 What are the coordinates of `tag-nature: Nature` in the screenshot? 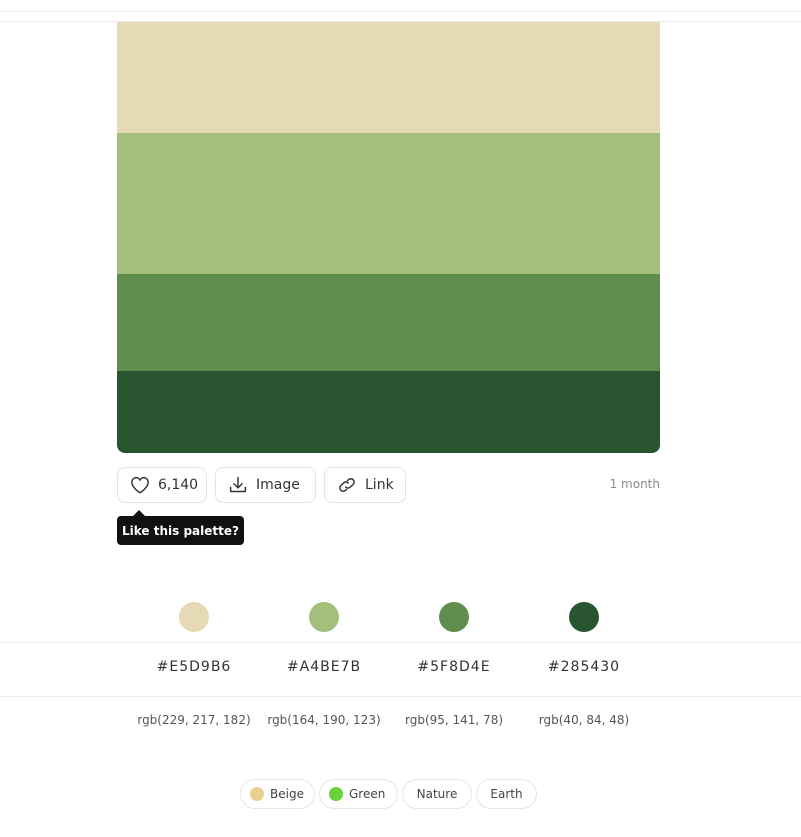 It's located at (437, 794).